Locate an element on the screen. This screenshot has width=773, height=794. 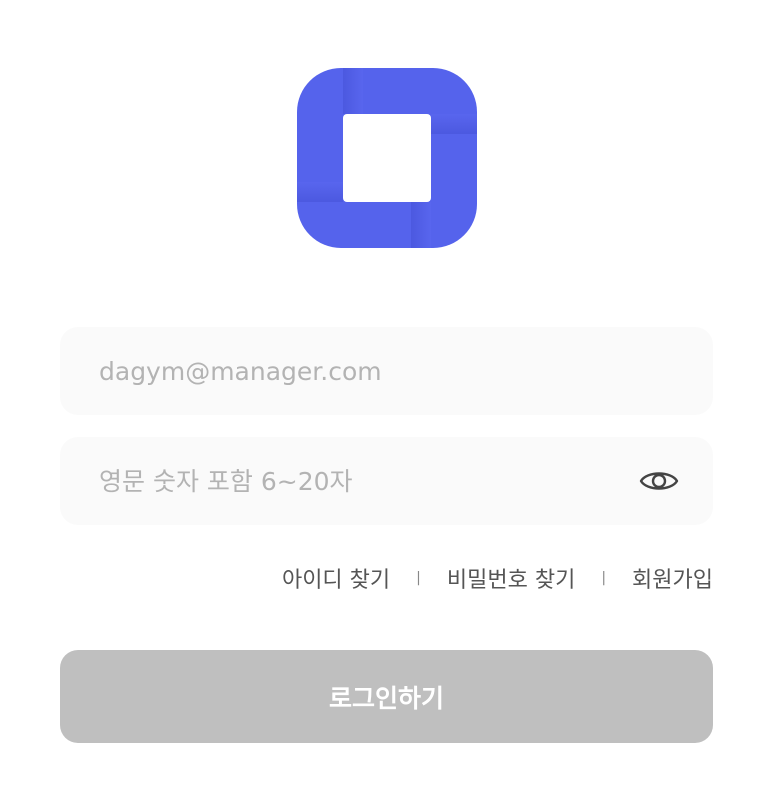
login-button: 로그인하기 is located at coordinates (386, 696).